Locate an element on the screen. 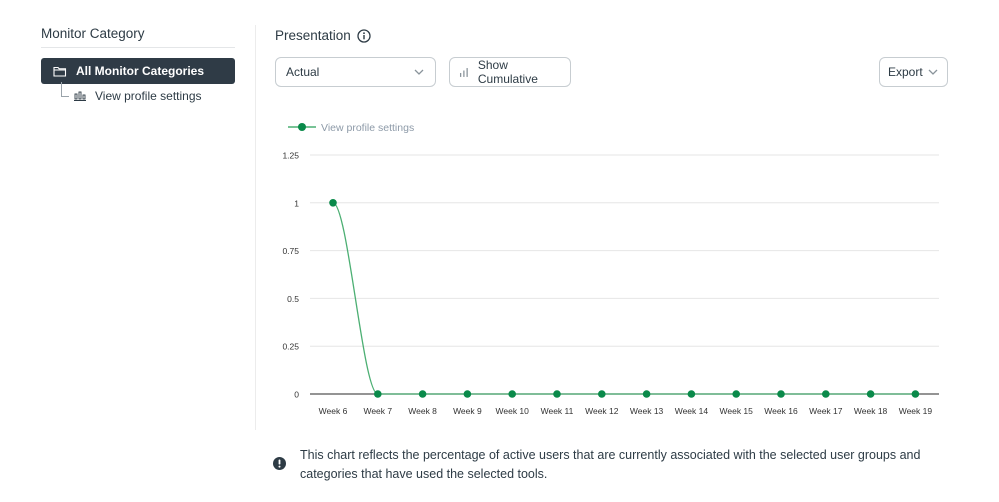 The width and height of the screenshot is (999, 502). y-tick-label: 1.25 is located at coordinates (290, 156).